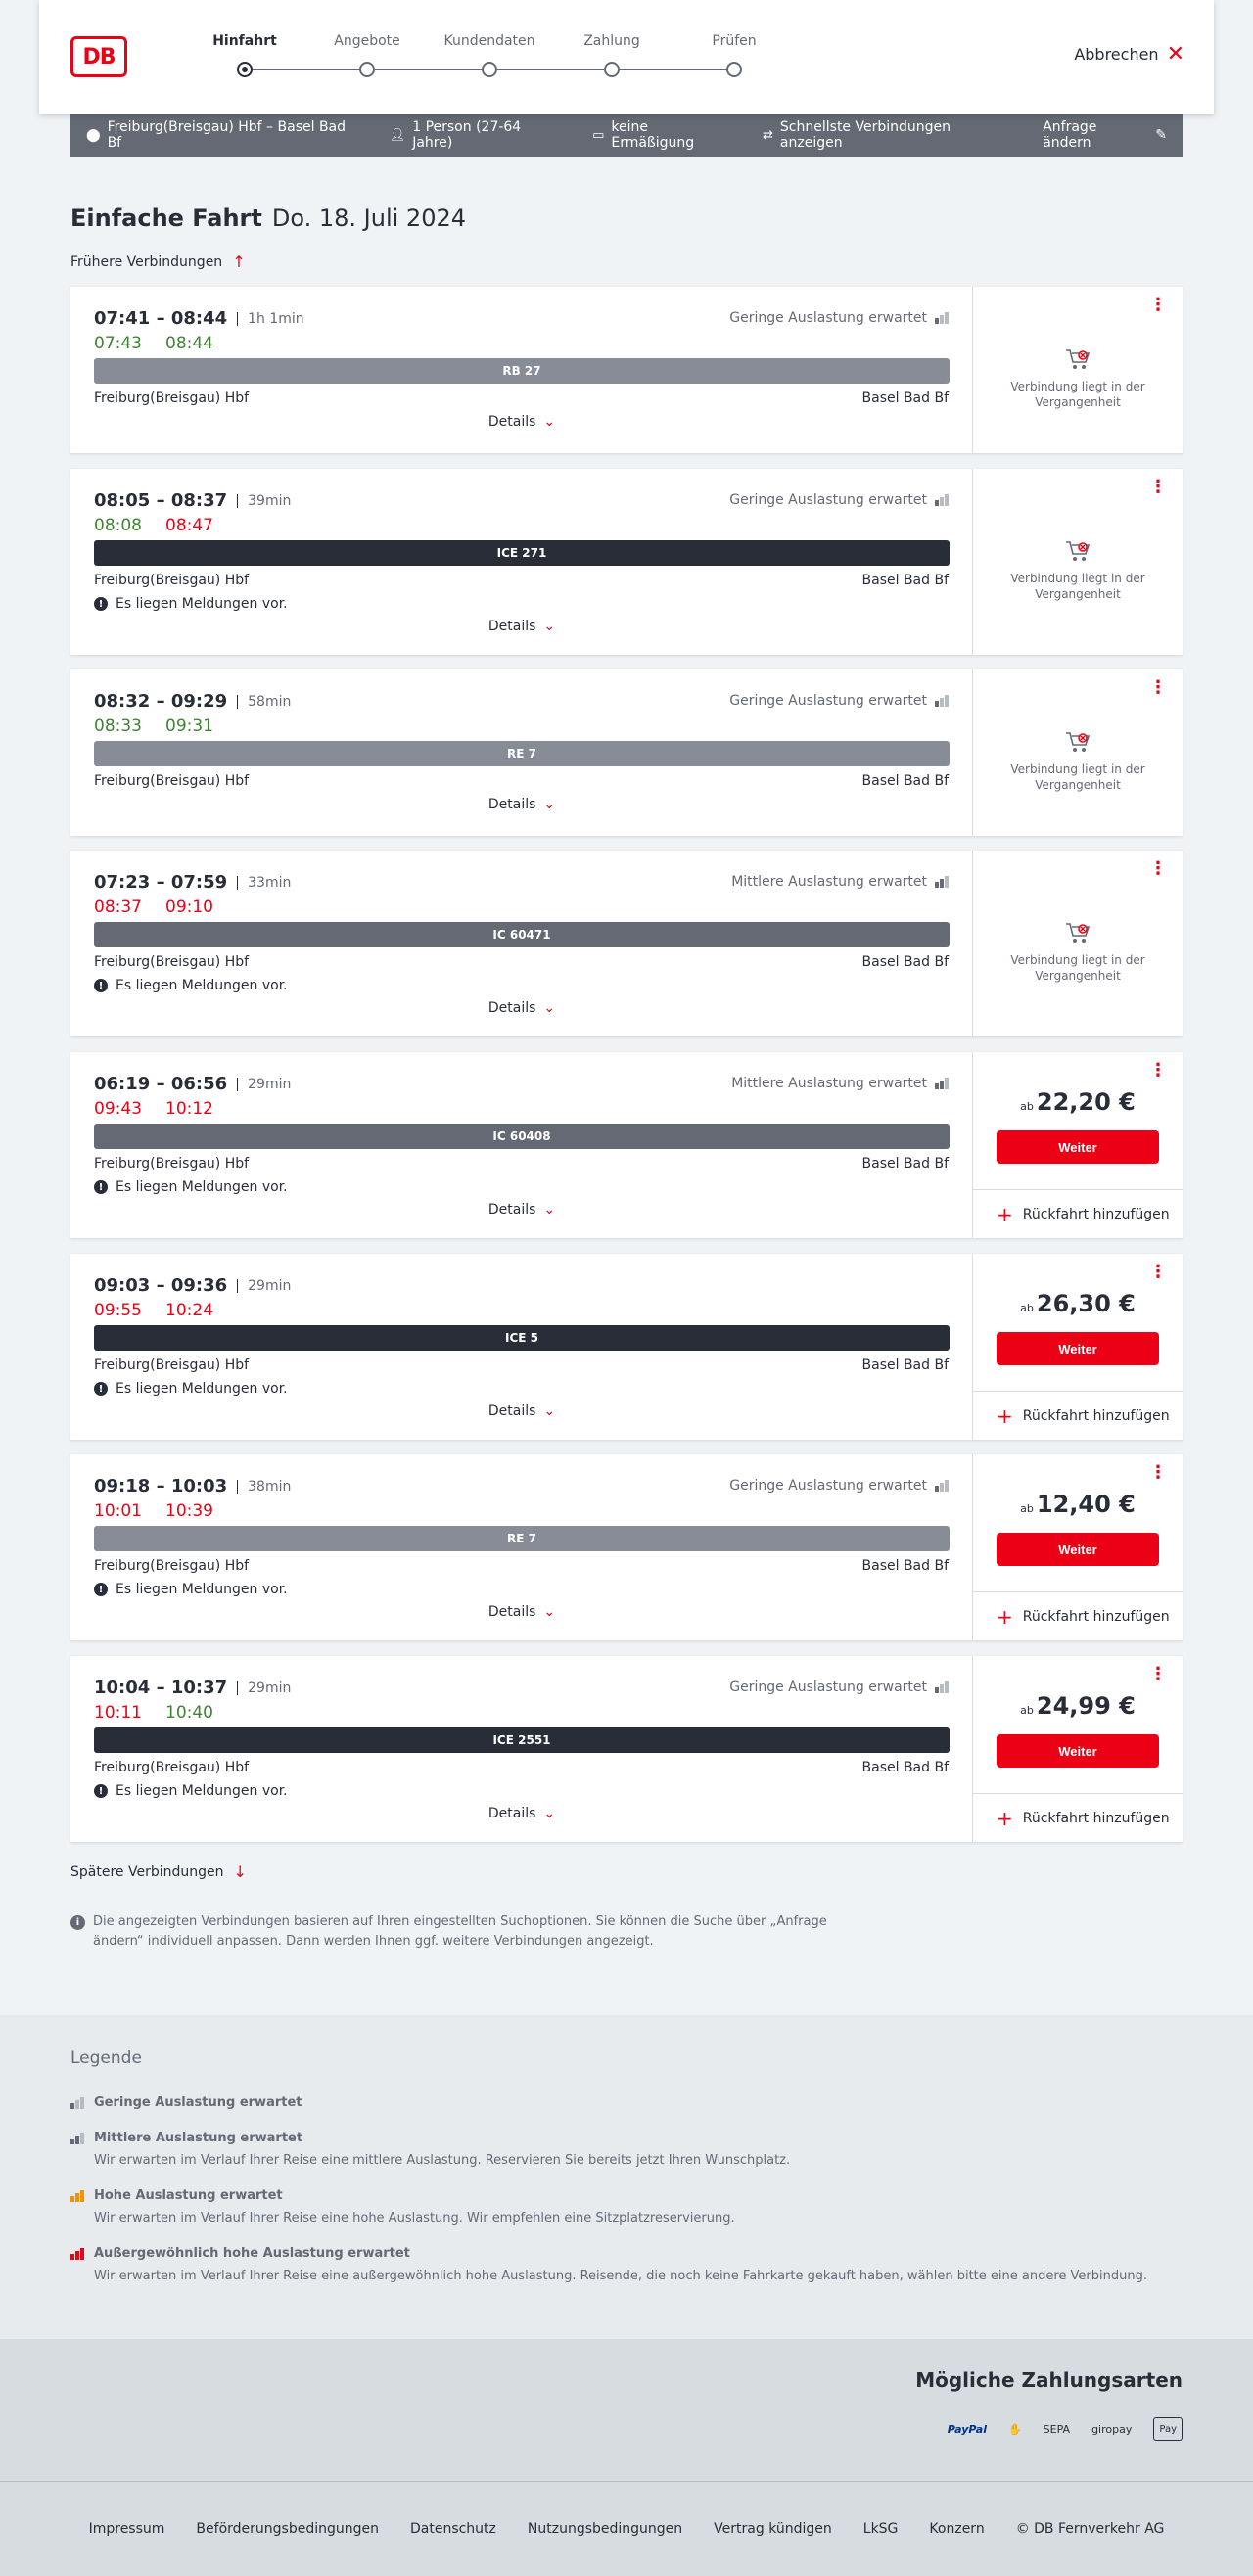 The height and width of the screenshot is (2576, 1253). I want to click on step-angebote: Angebote, so click(367, 41).